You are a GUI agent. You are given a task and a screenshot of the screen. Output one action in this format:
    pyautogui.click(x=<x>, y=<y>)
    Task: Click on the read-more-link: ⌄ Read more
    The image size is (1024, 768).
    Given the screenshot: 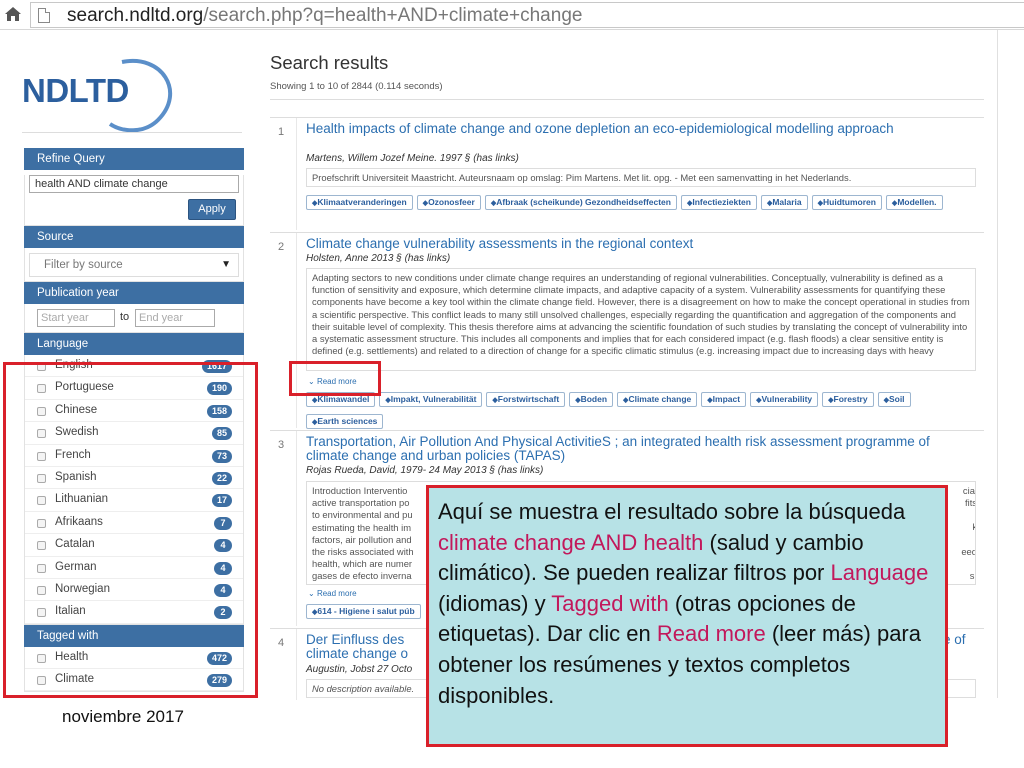 What is the action you would take?
    pyautogui.click(x=332, y=593)
    